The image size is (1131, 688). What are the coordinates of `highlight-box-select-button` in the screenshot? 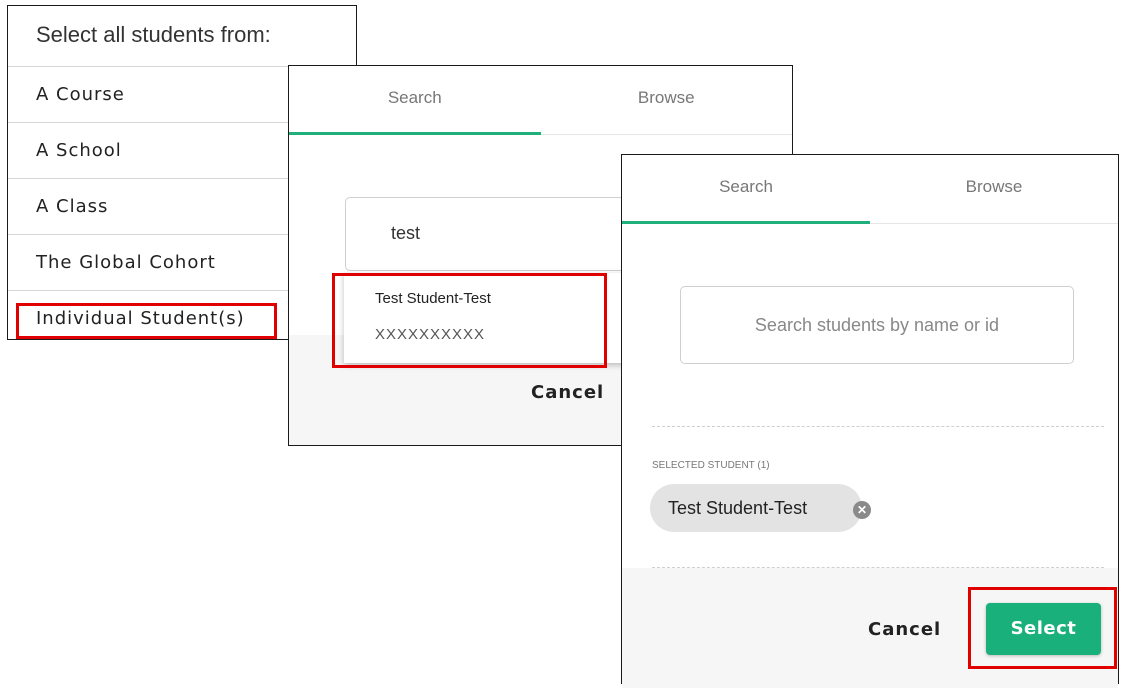 It's located at (1042, 628).